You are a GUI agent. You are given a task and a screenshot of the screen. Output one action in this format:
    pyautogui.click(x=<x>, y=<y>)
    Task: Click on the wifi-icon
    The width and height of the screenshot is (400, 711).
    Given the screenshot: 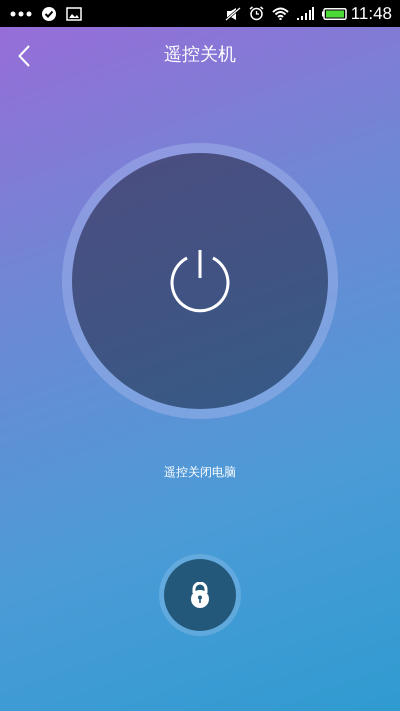 What is the action you would take?
    pyautogui.click(x=280, y=13)
    